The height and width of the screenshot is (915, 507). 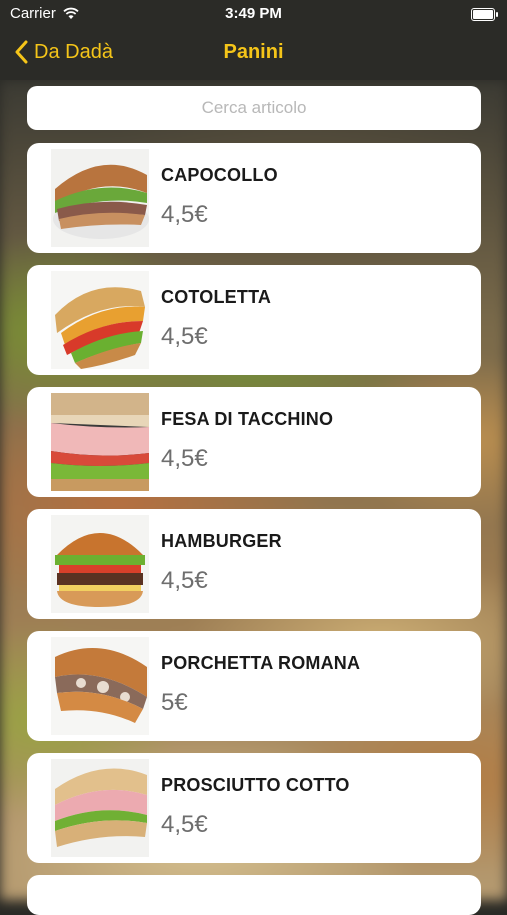 I want to click on item-name: FESA DI TACCHINO, so click(x=247, y=419).